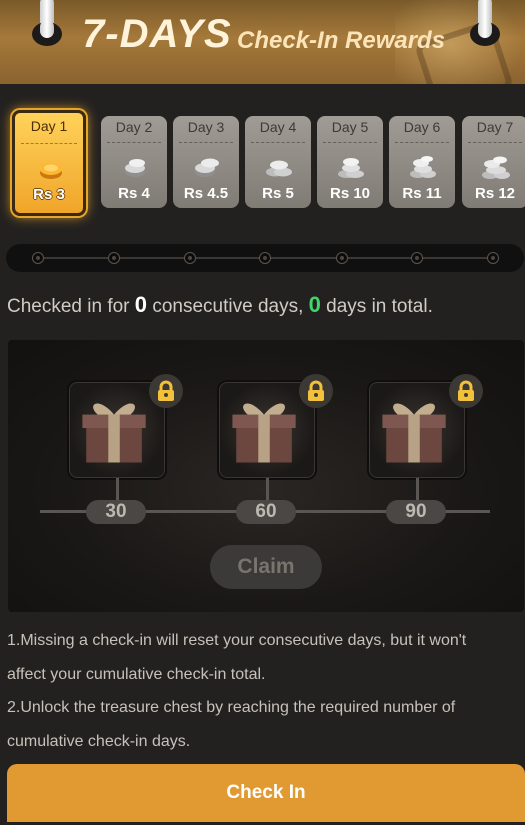 This screenshot has height=825, width=525. What do you see at coordinates (206, 127) in the screenshot?
I see `day-label: Day 3` at bounding box center [206, 127].